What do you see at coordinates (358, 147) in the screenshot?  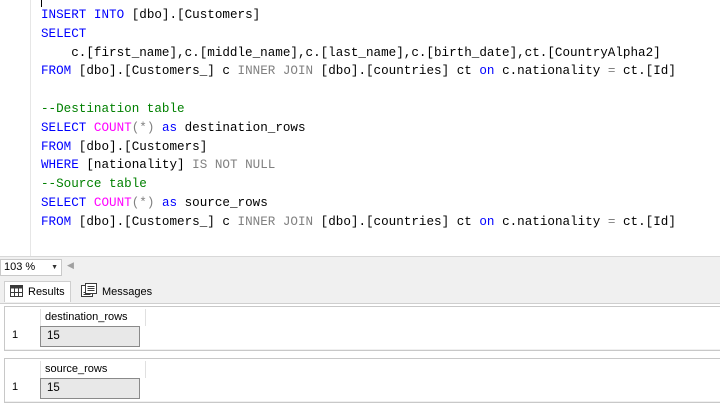 I see `code-line: FROM [dbo].[Customers]` at bounding box center [358, 147].